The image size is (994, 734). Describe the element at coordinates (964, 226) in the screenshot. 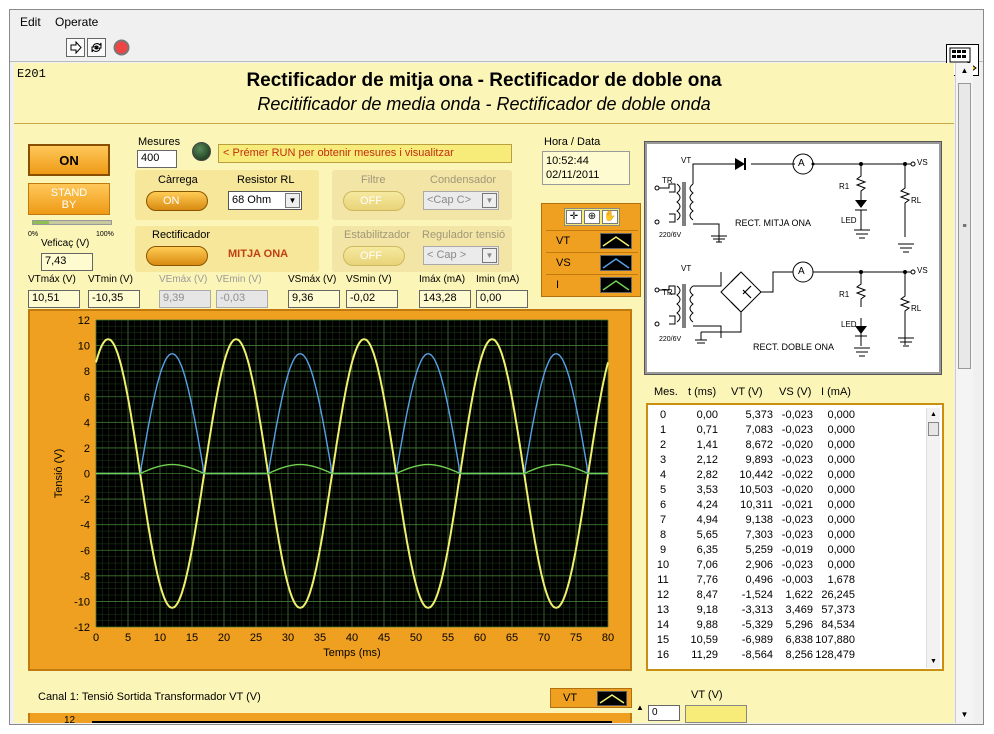

I see `scroll-thumb: ≡` at that location.